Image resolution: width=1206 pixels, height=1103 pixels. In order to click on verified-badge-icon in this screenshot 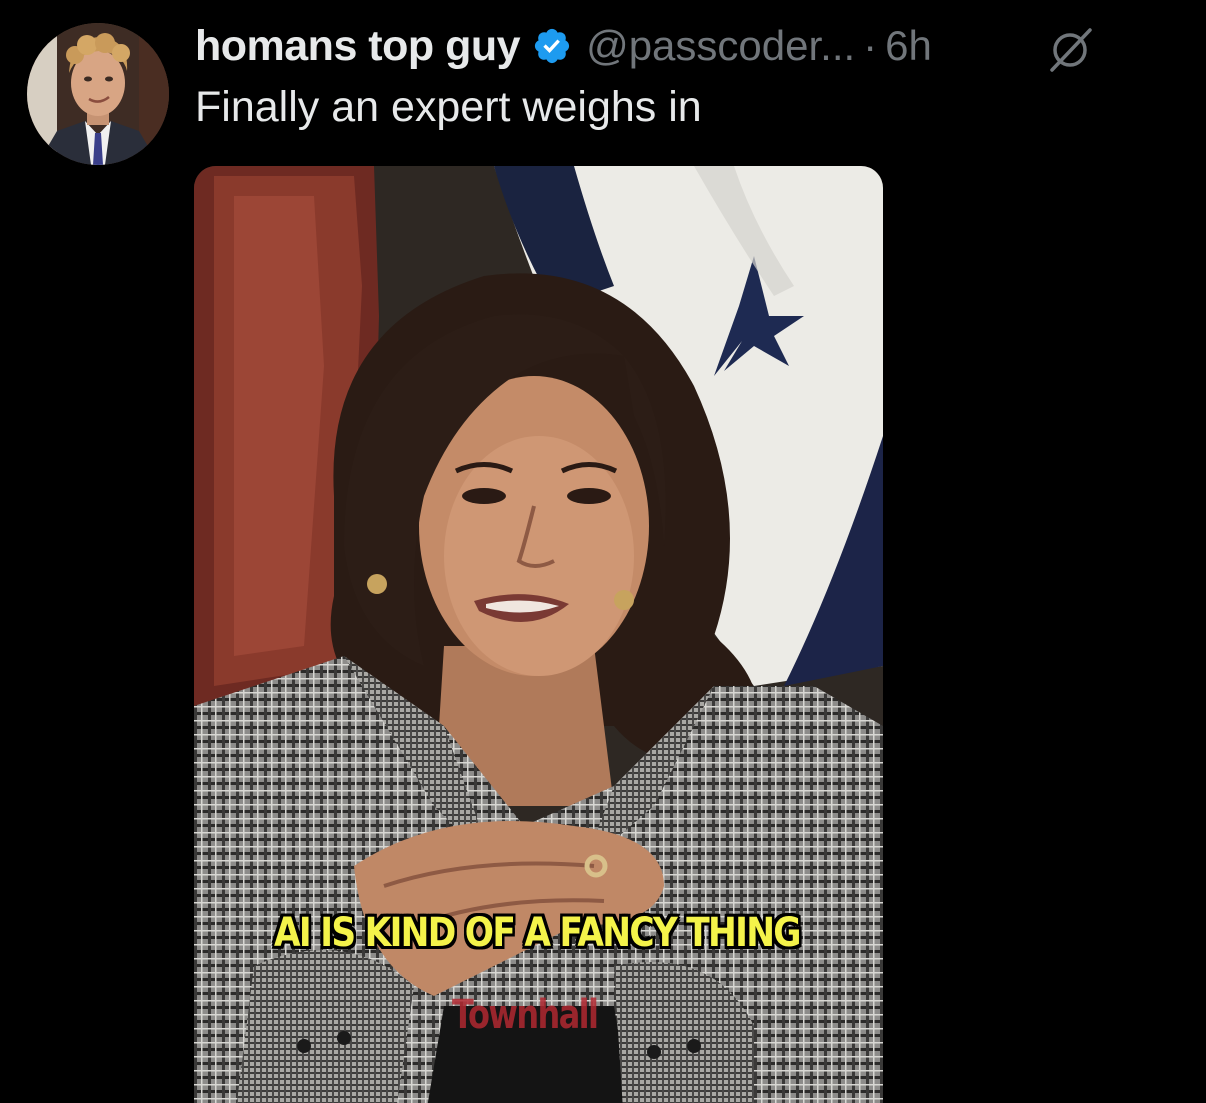, I will do `click(552, 46)`.